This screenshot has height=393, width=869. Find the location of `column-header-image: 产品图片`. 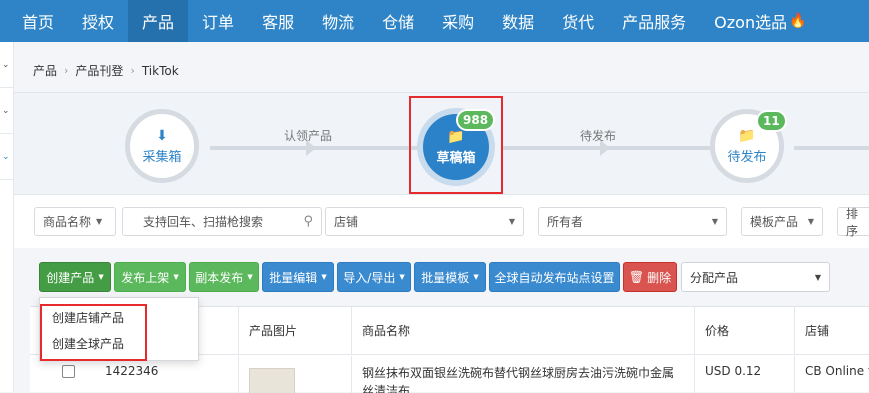

column-header-image: 产品图片 is located at coordinates (294, 331).